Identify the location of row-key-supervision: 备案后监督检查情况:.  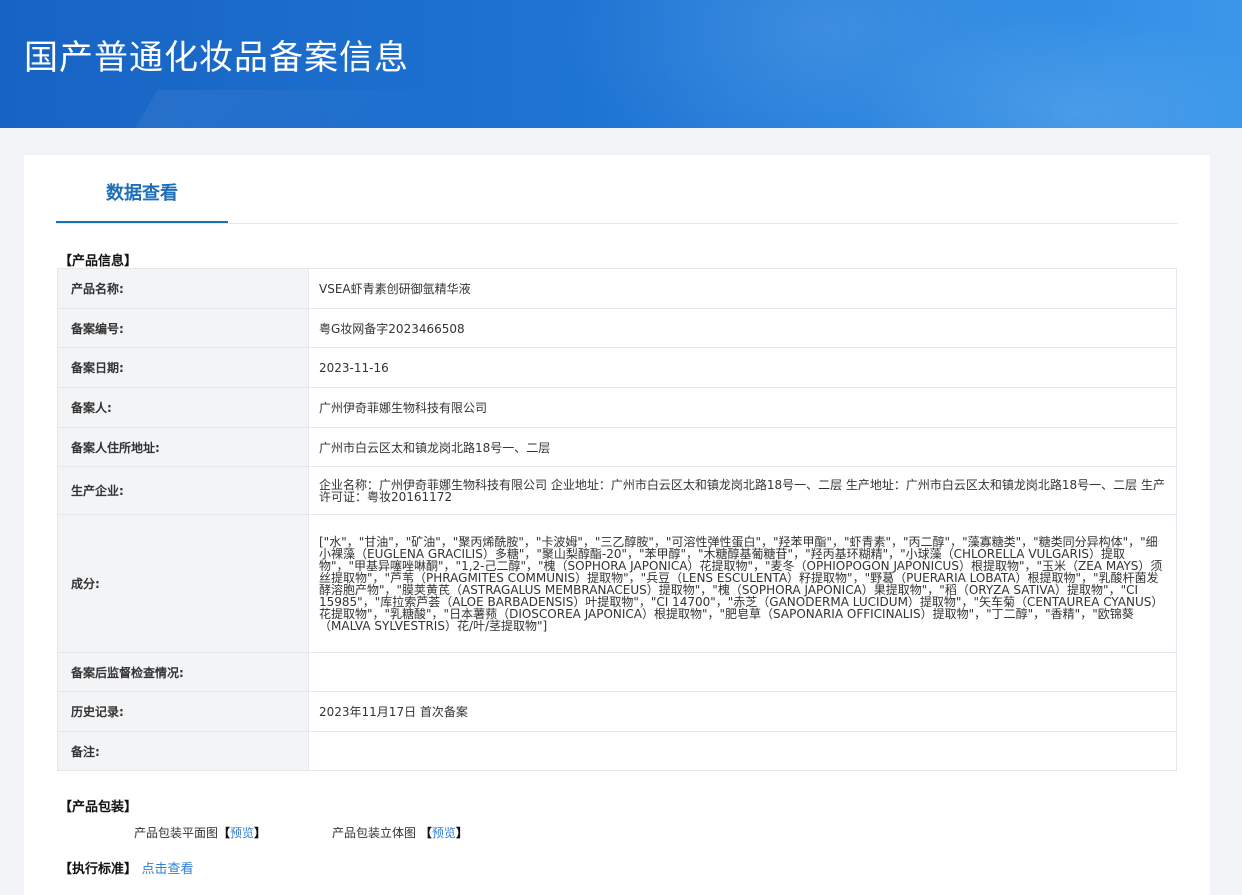
(183, 672).